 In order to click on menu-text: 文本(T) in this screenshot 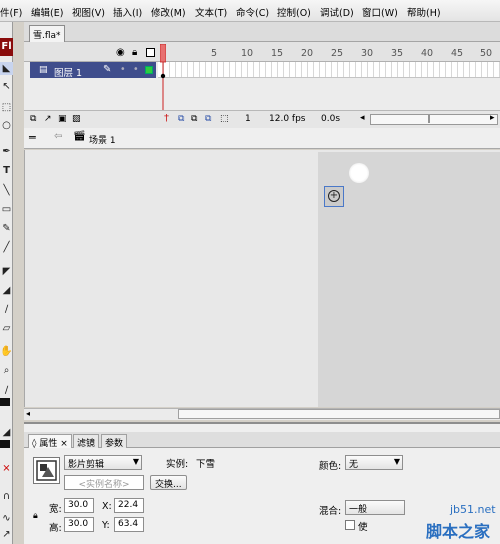, I will do `click(211, 12)`.